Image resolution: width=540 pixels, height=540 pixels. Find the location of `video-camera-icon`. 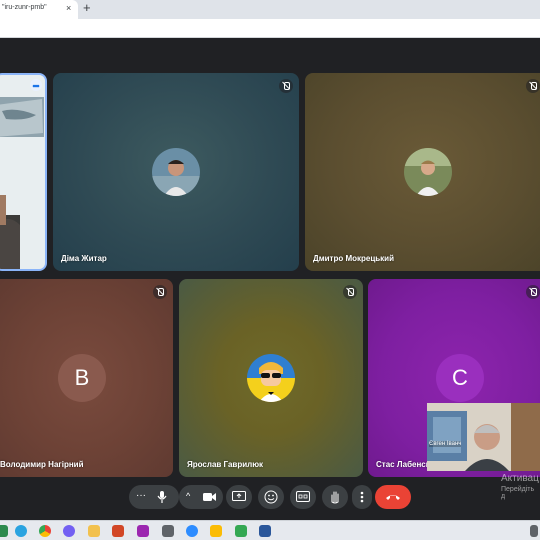

video-camera-icon is located at coordinates (209, 497).